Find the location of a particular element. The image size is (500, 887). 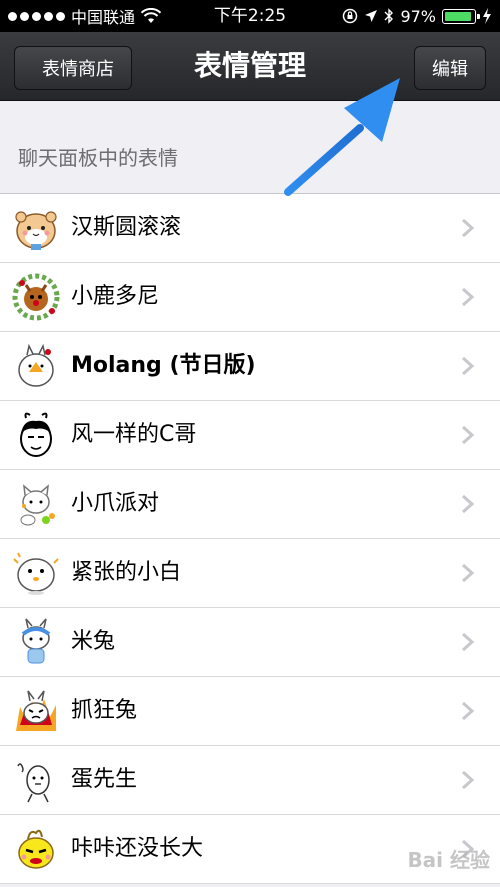

sticker-name: 小鹿多尼 is located at coordinates (115, 296).